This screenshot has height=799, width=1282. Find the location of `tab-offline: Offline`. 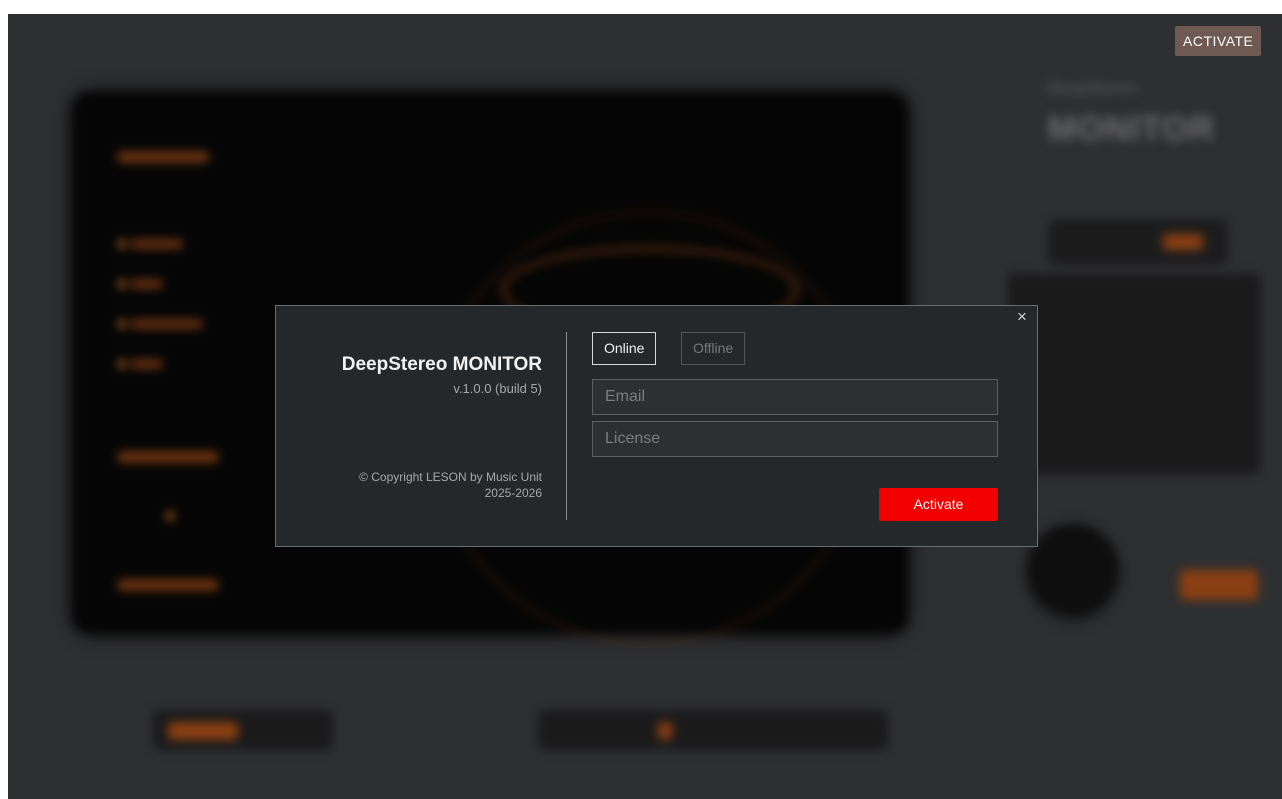

tab-offline: Offline is located at coordinates (713, 348).